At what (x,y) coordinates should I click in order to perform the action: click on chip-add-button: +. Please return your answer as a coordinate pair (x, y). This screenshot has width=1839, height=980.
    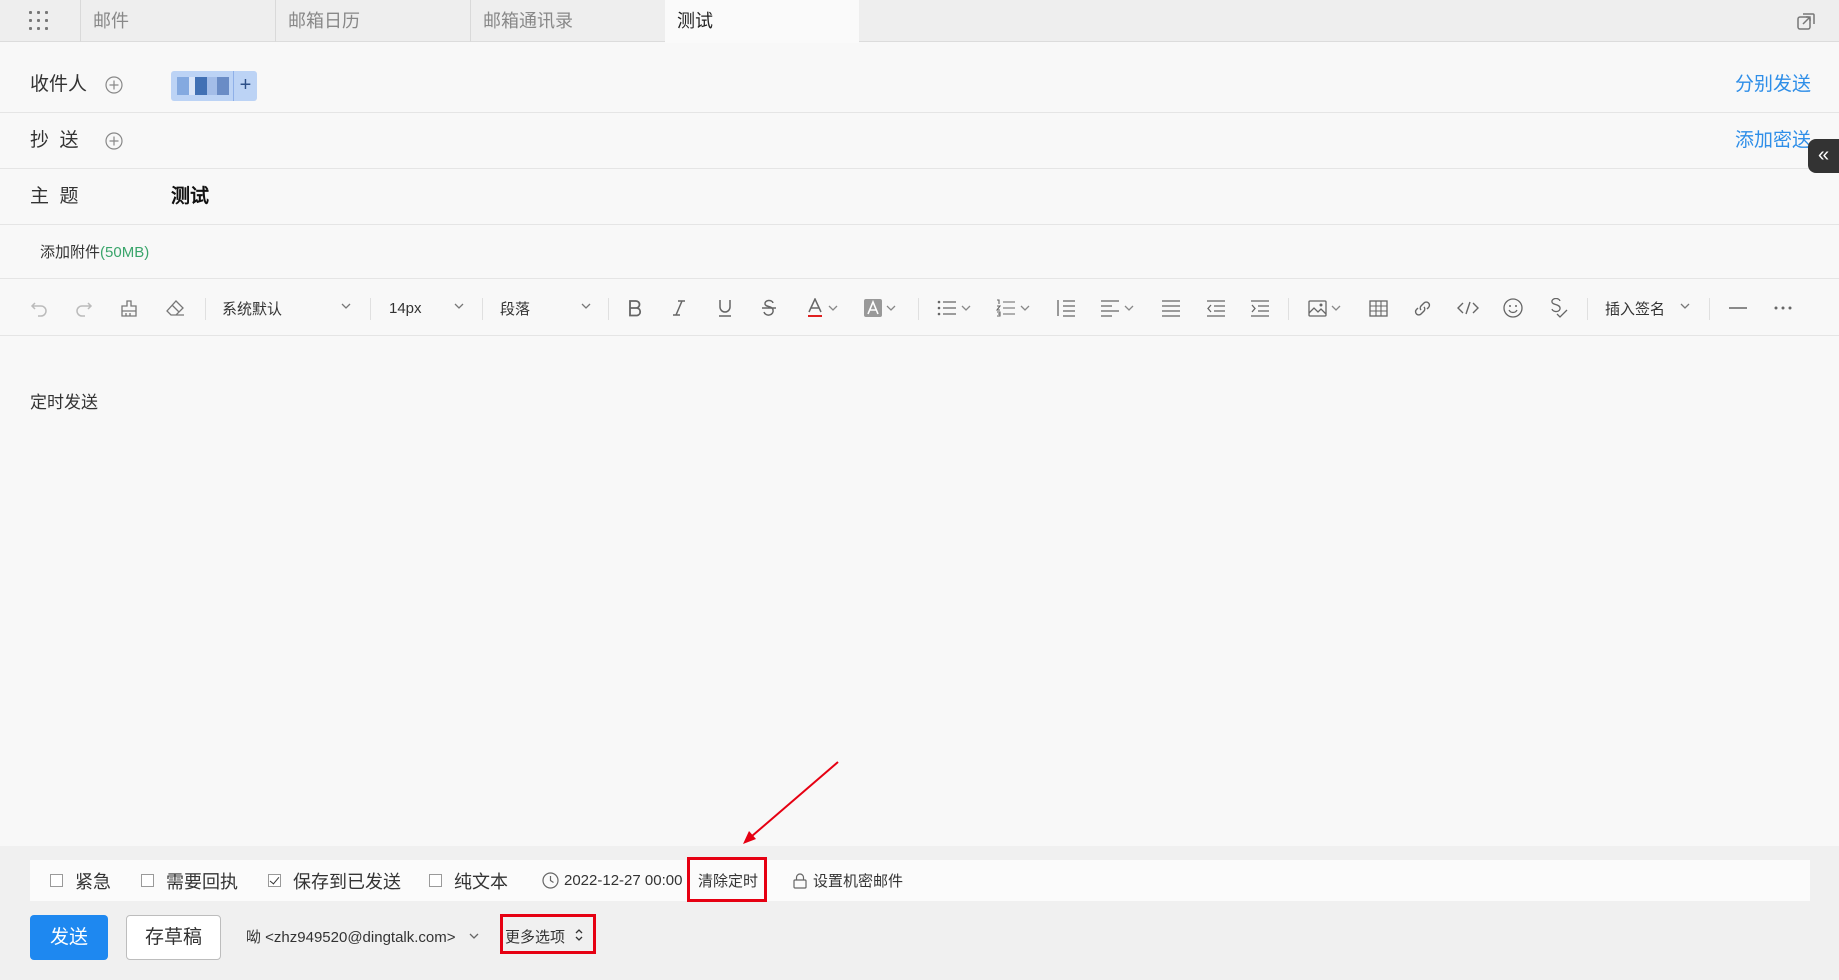
    Looking at the image, I should click on (245, 86).